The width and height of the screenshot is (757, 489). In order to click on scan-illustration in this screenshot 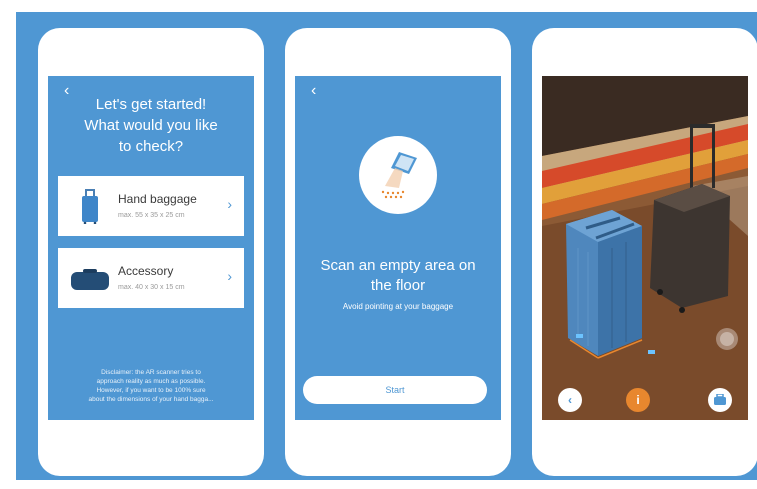, I will do `click(398, 175)`.